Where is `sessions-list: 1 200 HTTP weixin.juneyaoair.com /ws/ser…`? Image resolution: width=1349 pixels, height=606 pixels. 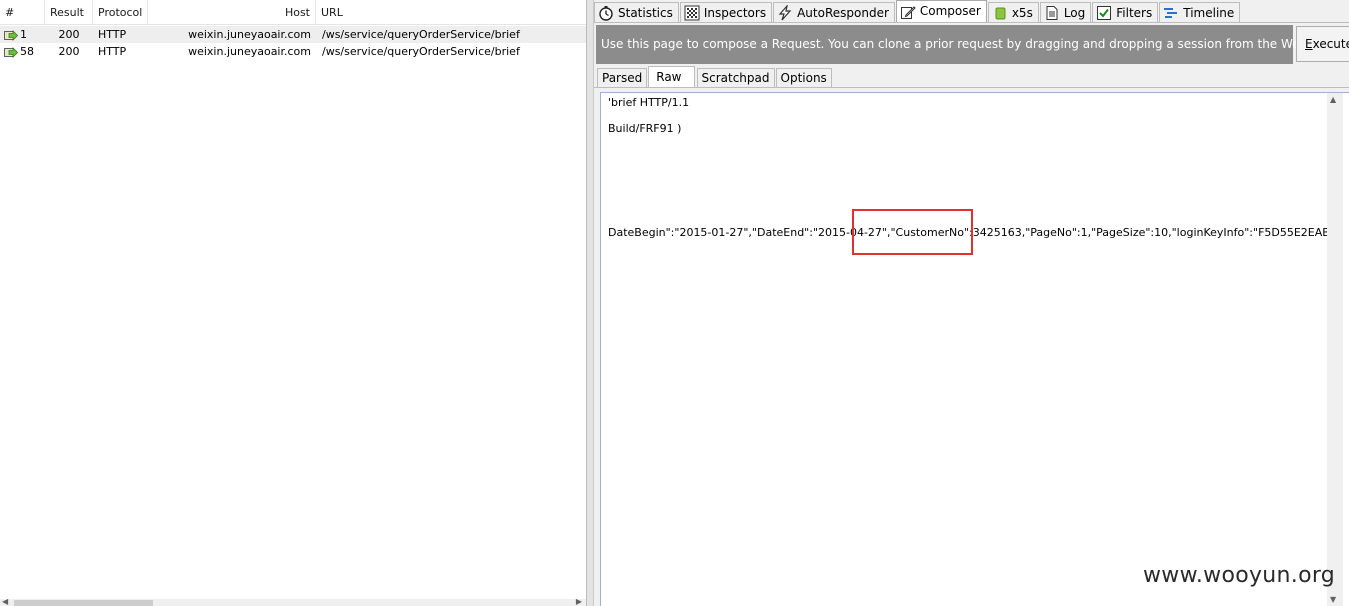
sessions-list: 1 200 HTTP weixin.juneyaoair.com /ws/ser… is located at coordinates (293, 43).